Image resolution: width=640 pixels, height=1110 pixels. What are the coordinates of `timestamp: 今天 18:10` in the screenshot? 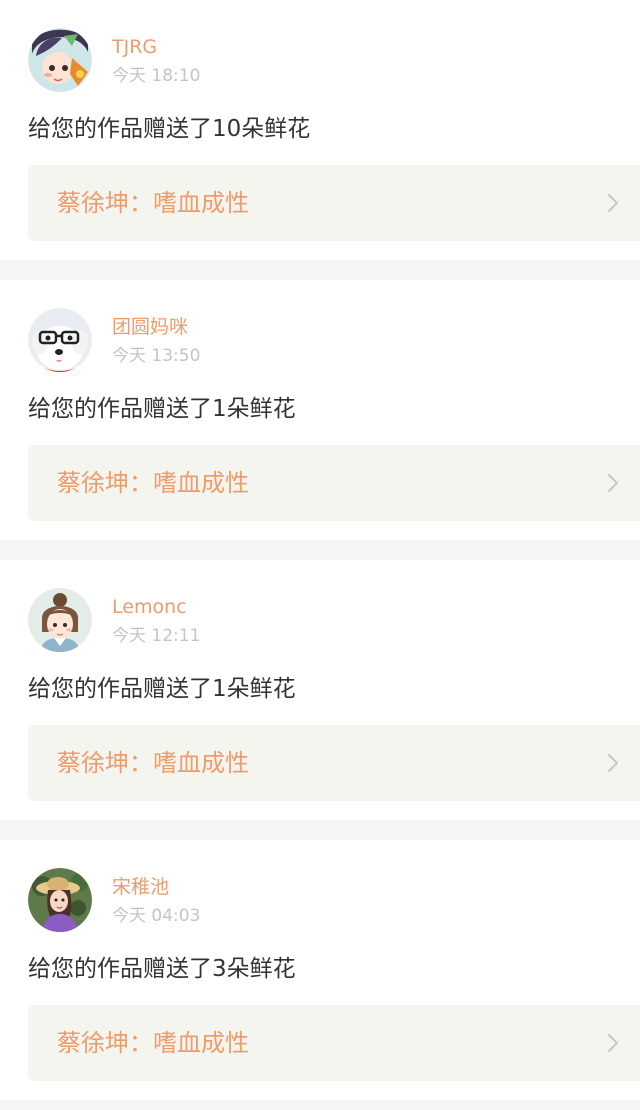 It's located at (156, 76).